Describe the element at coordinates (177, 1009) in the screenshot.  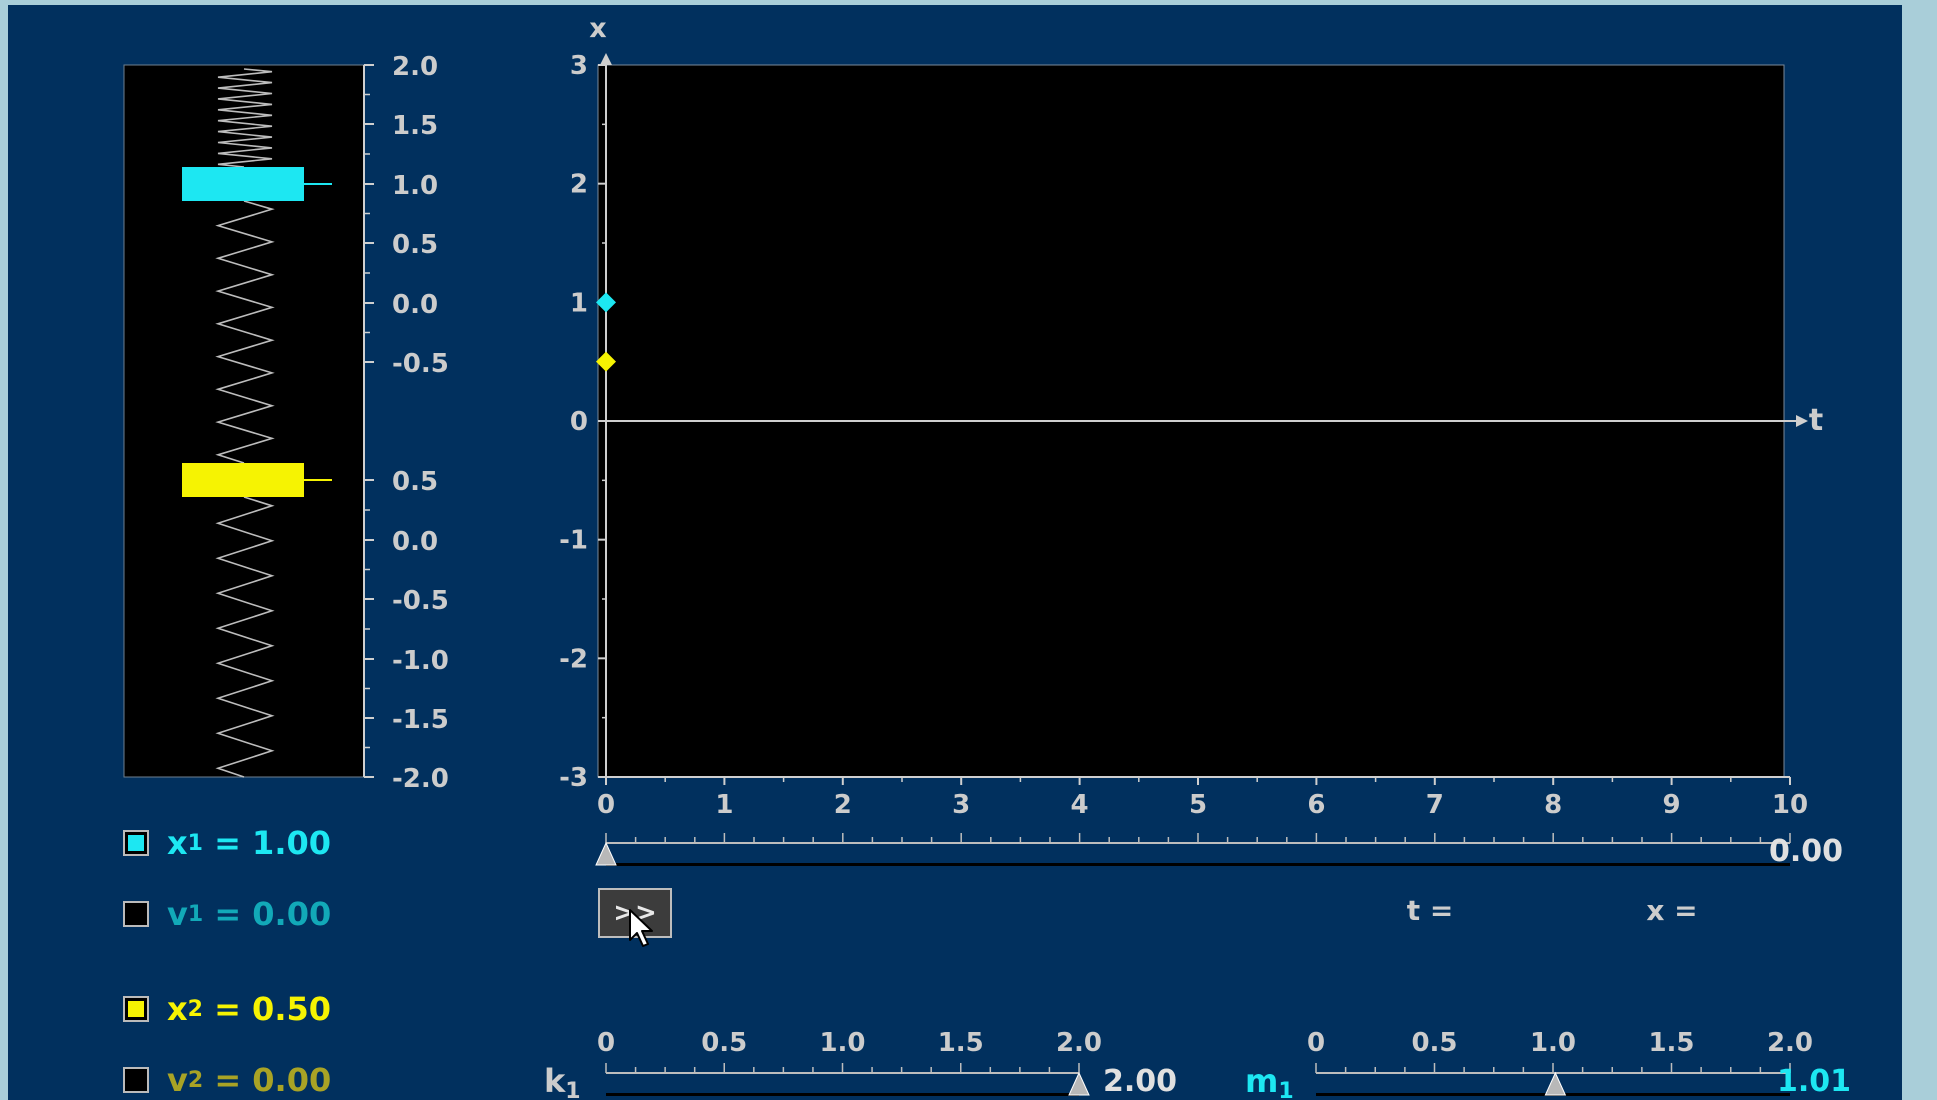
I see `x2-symbol: x` at that location.